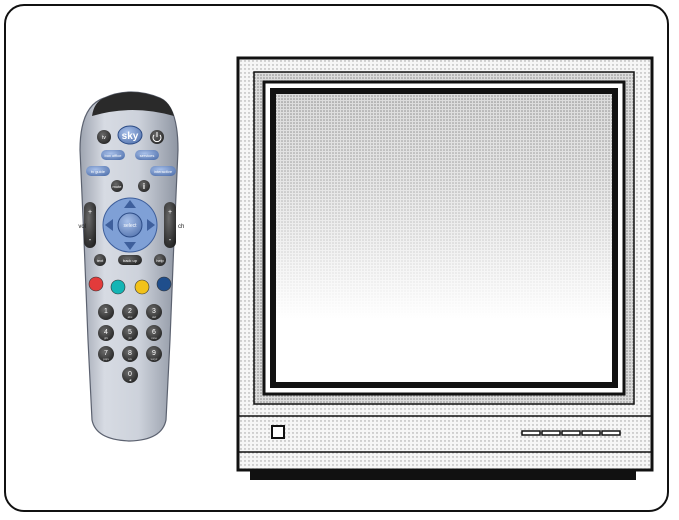 The width and height of the screenshot is (679, 520). I want to click on digit-label: 4, so click(106, 332).